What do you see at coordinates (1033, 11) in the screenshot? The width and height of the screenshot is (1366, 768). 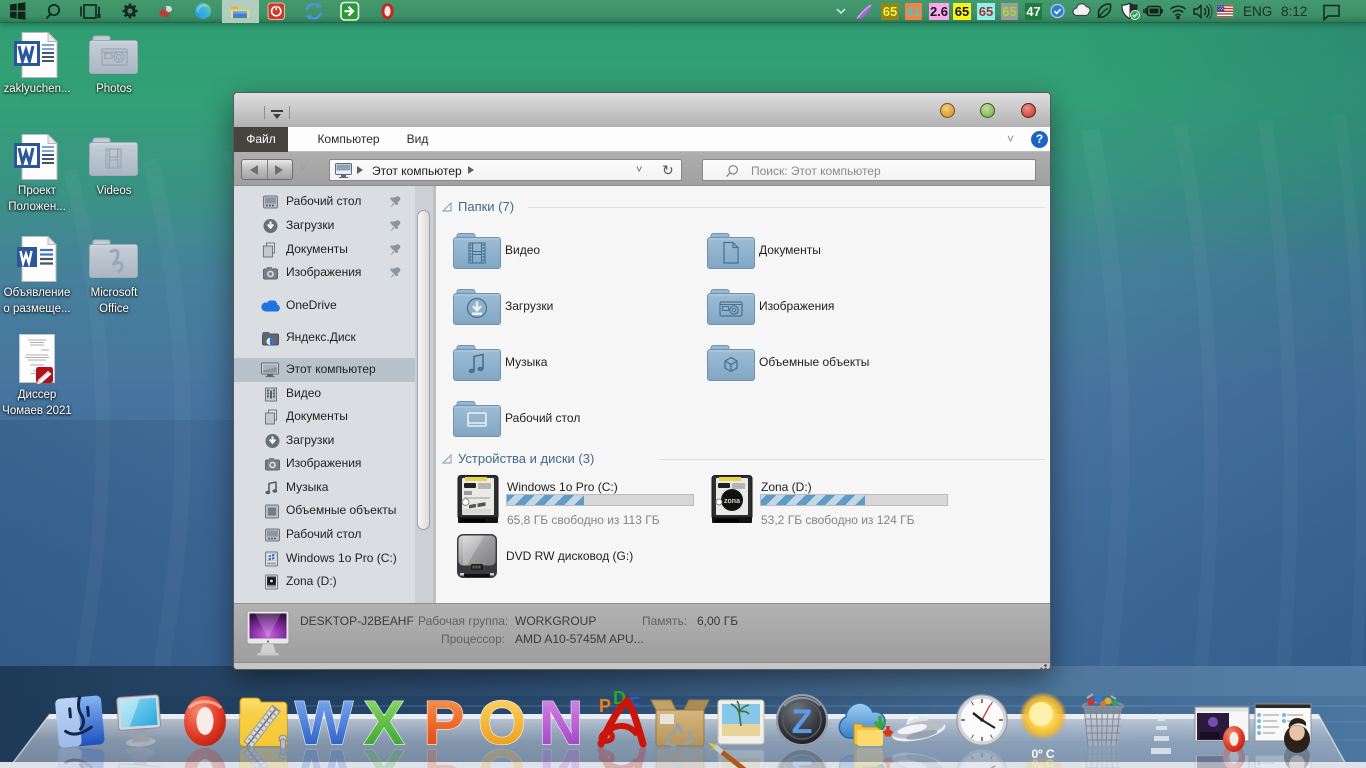 I see `svg-text: 47` at bounding box center [1033, 11].